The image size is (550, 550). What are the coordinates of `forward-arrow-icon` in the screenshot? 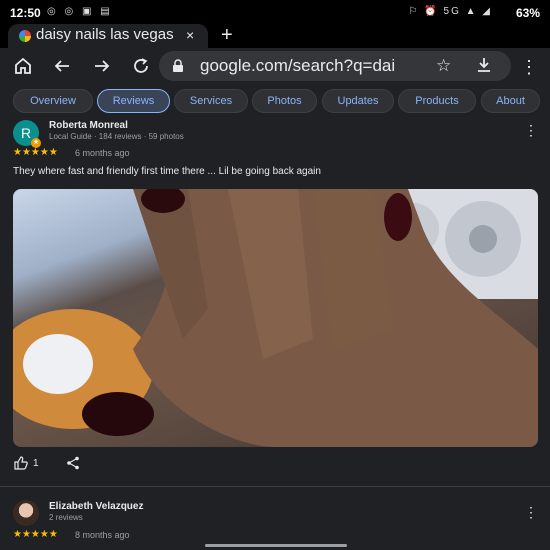 It's located at (102, 67).